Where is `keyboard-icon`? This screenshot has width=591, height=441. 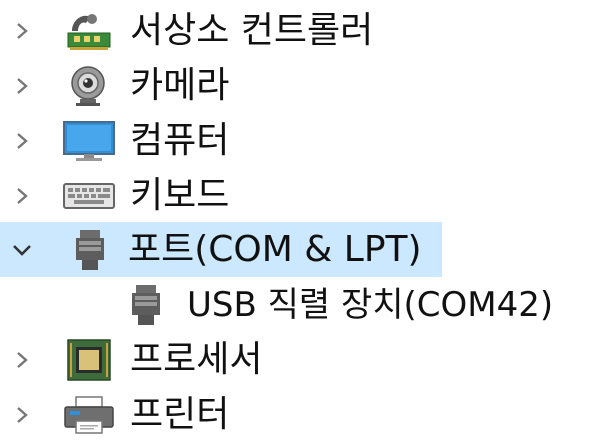
keyboard-icon is located at coordinates (88, 196).